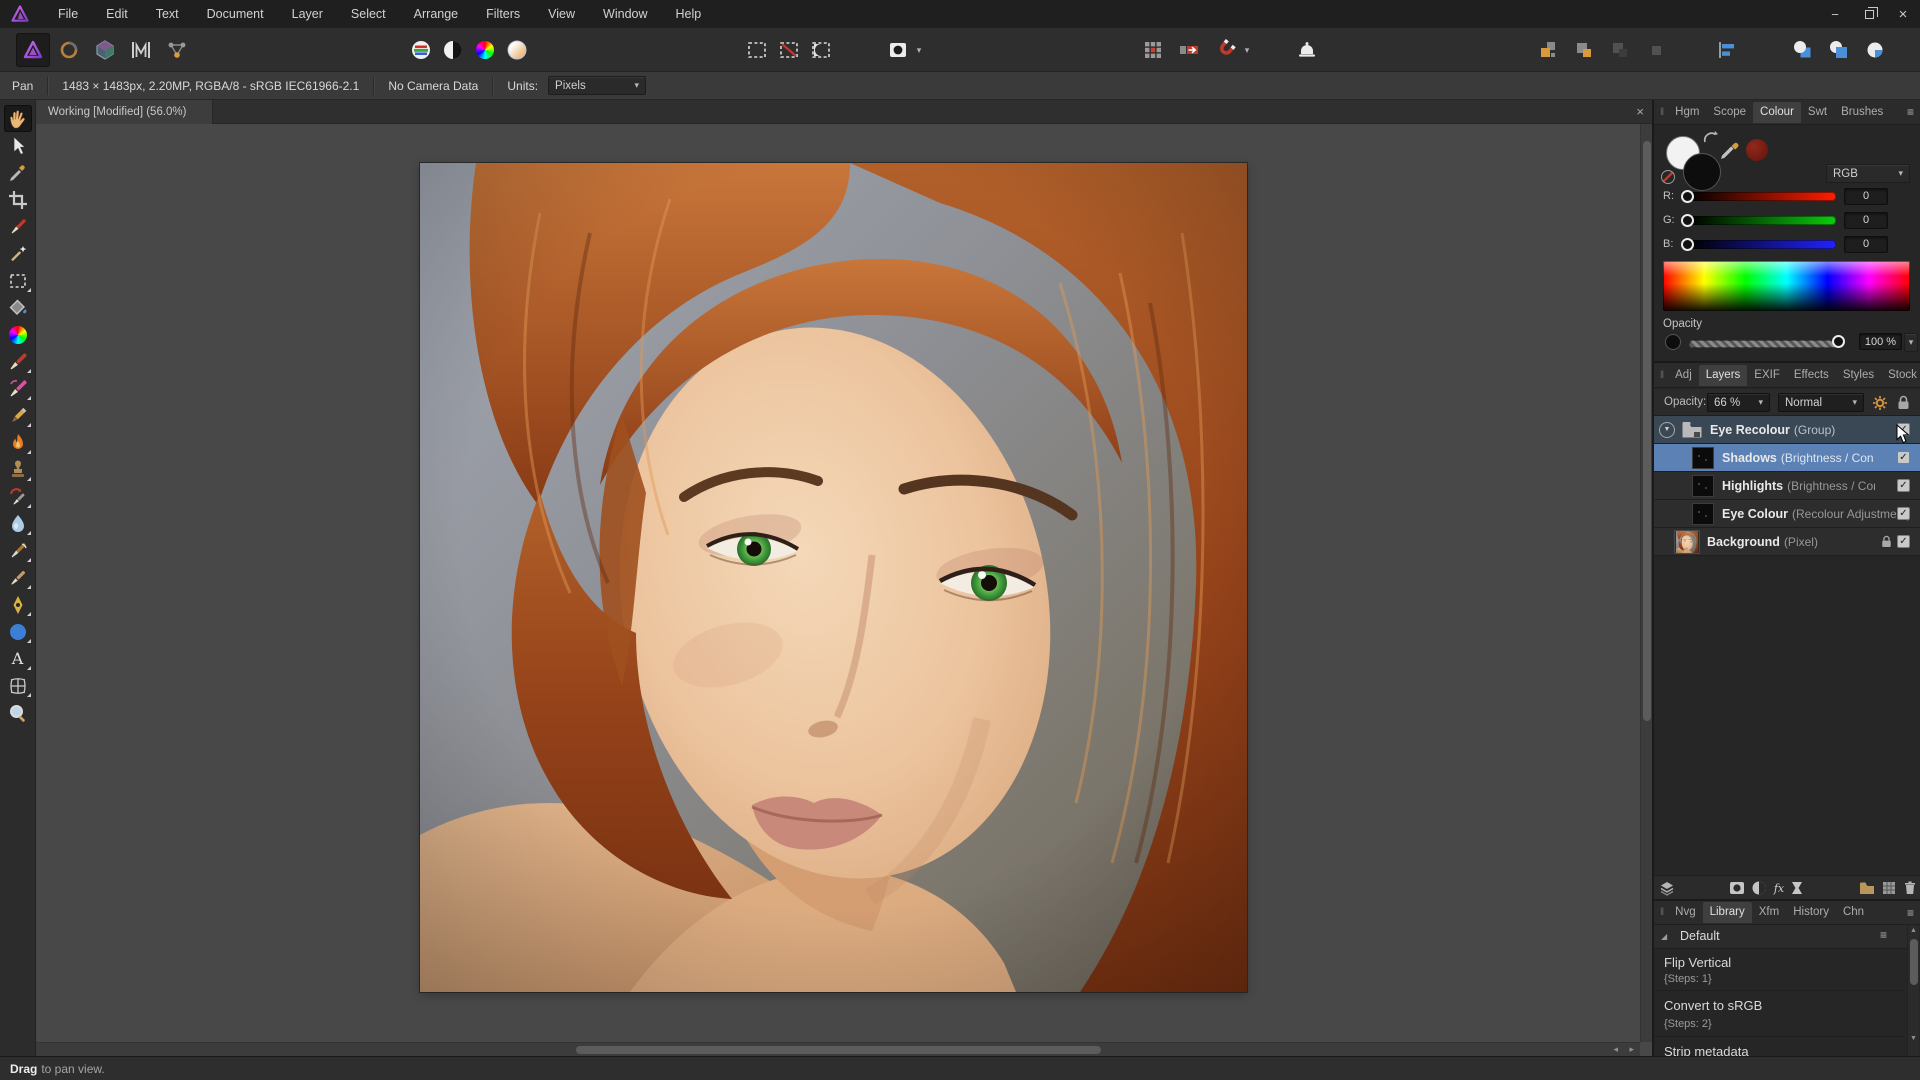 This screenshot has height=1080, width=1920. What do you see at coordinates (117, 14) in the screenshot?
I see `menu-edit: Edit` at bounding box center [117, 14].